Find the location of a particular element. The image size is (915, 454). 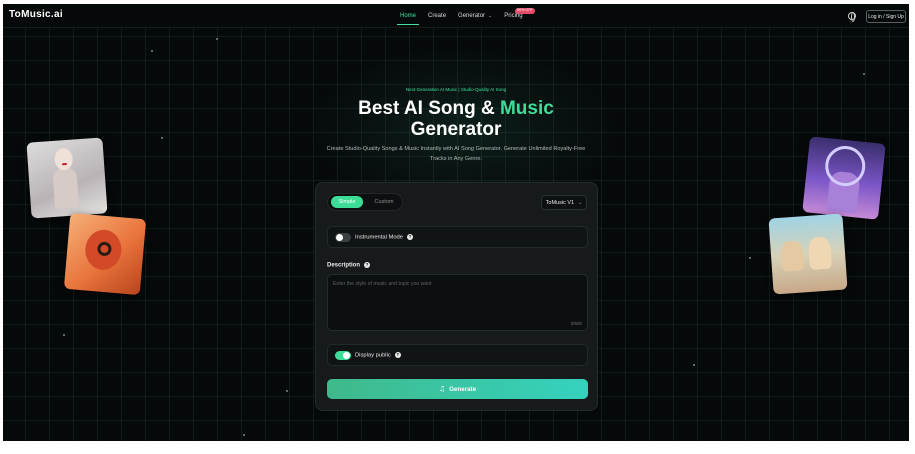

char-counter: 0/500 is located at coordinates (576, 323).